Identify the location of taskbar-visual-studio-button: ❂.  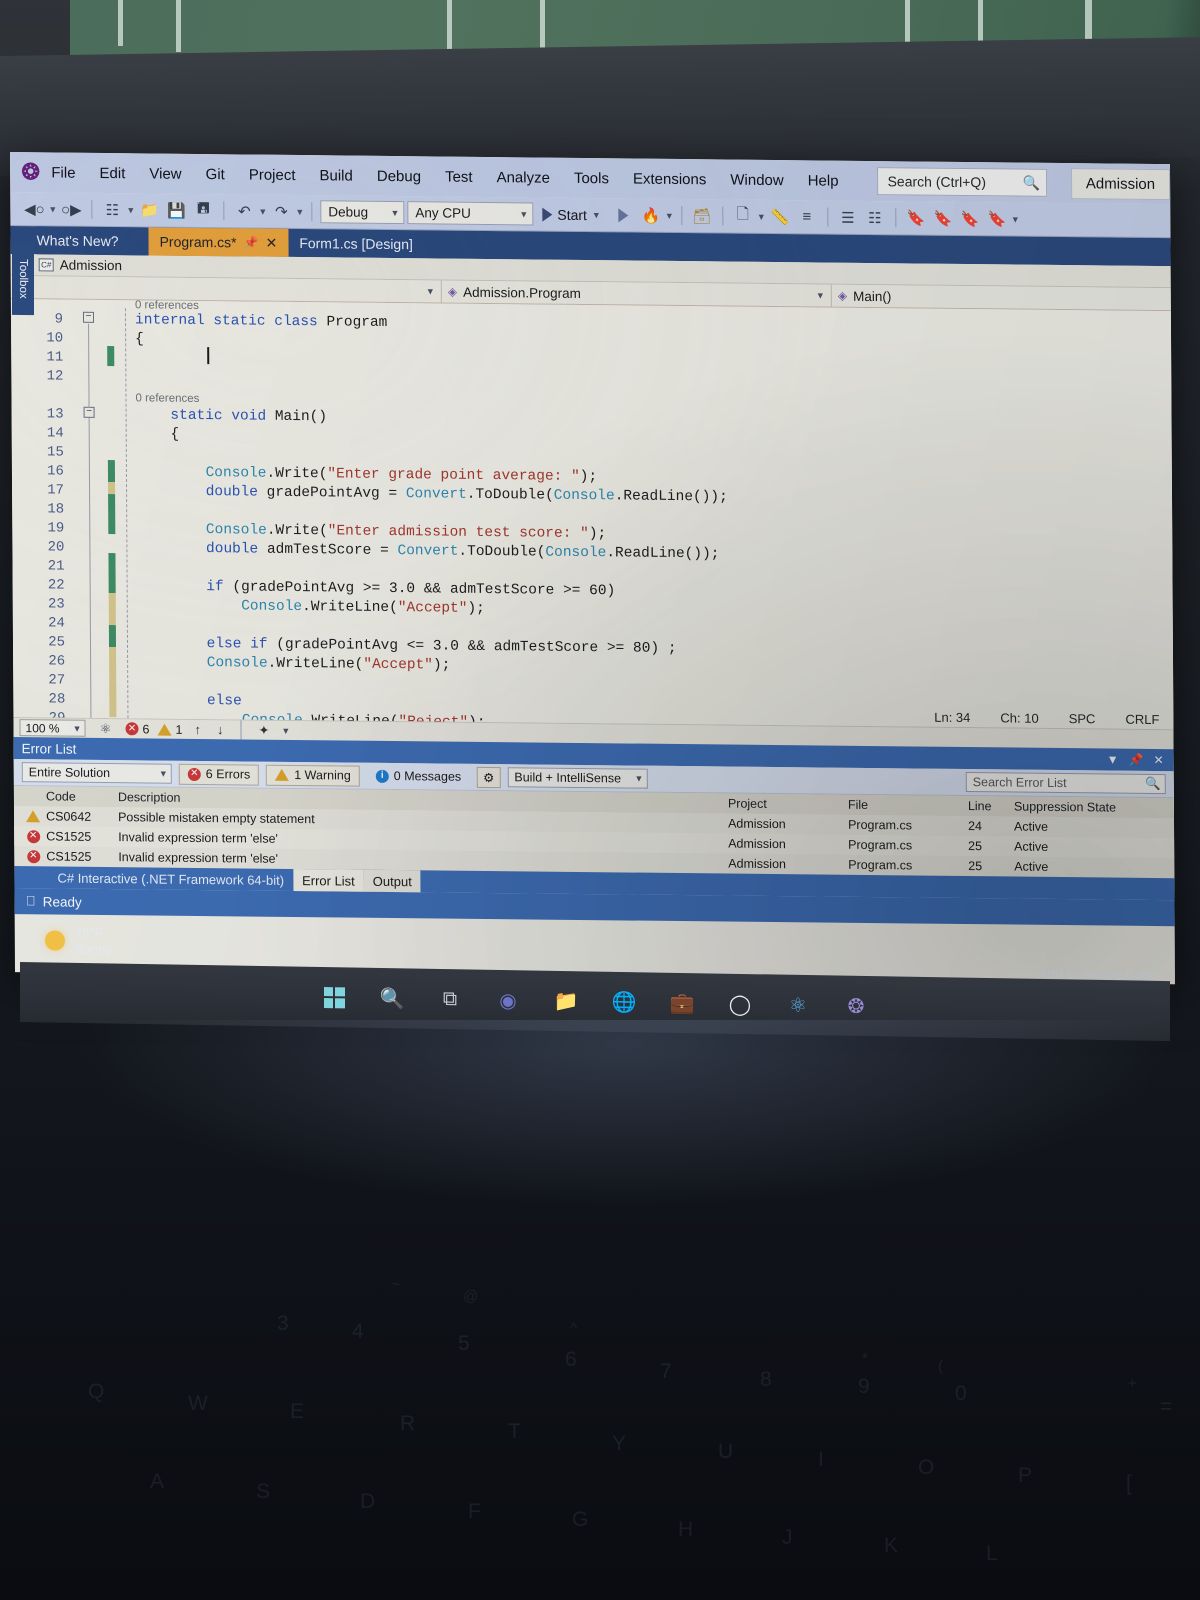
(856, 1006).